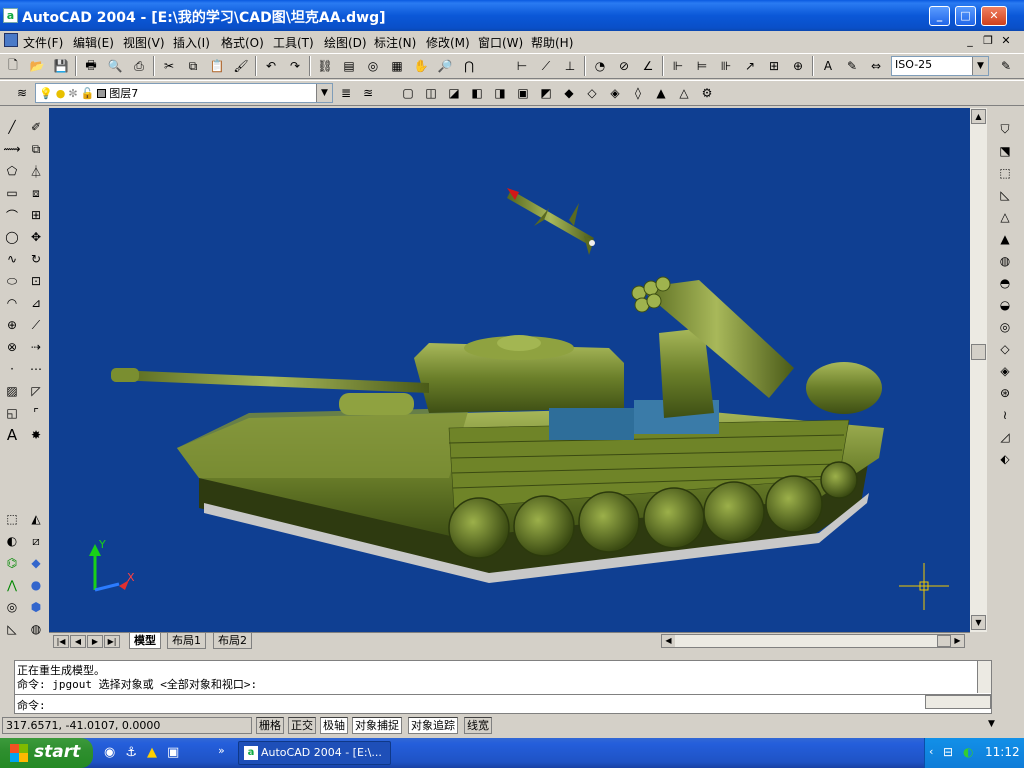 This screenshot has height=768, width=1024. What do you see at coordinates (36, 347) in the screenshot?
I see `extend-icon: ⇢` at bounding box center [36, 347].